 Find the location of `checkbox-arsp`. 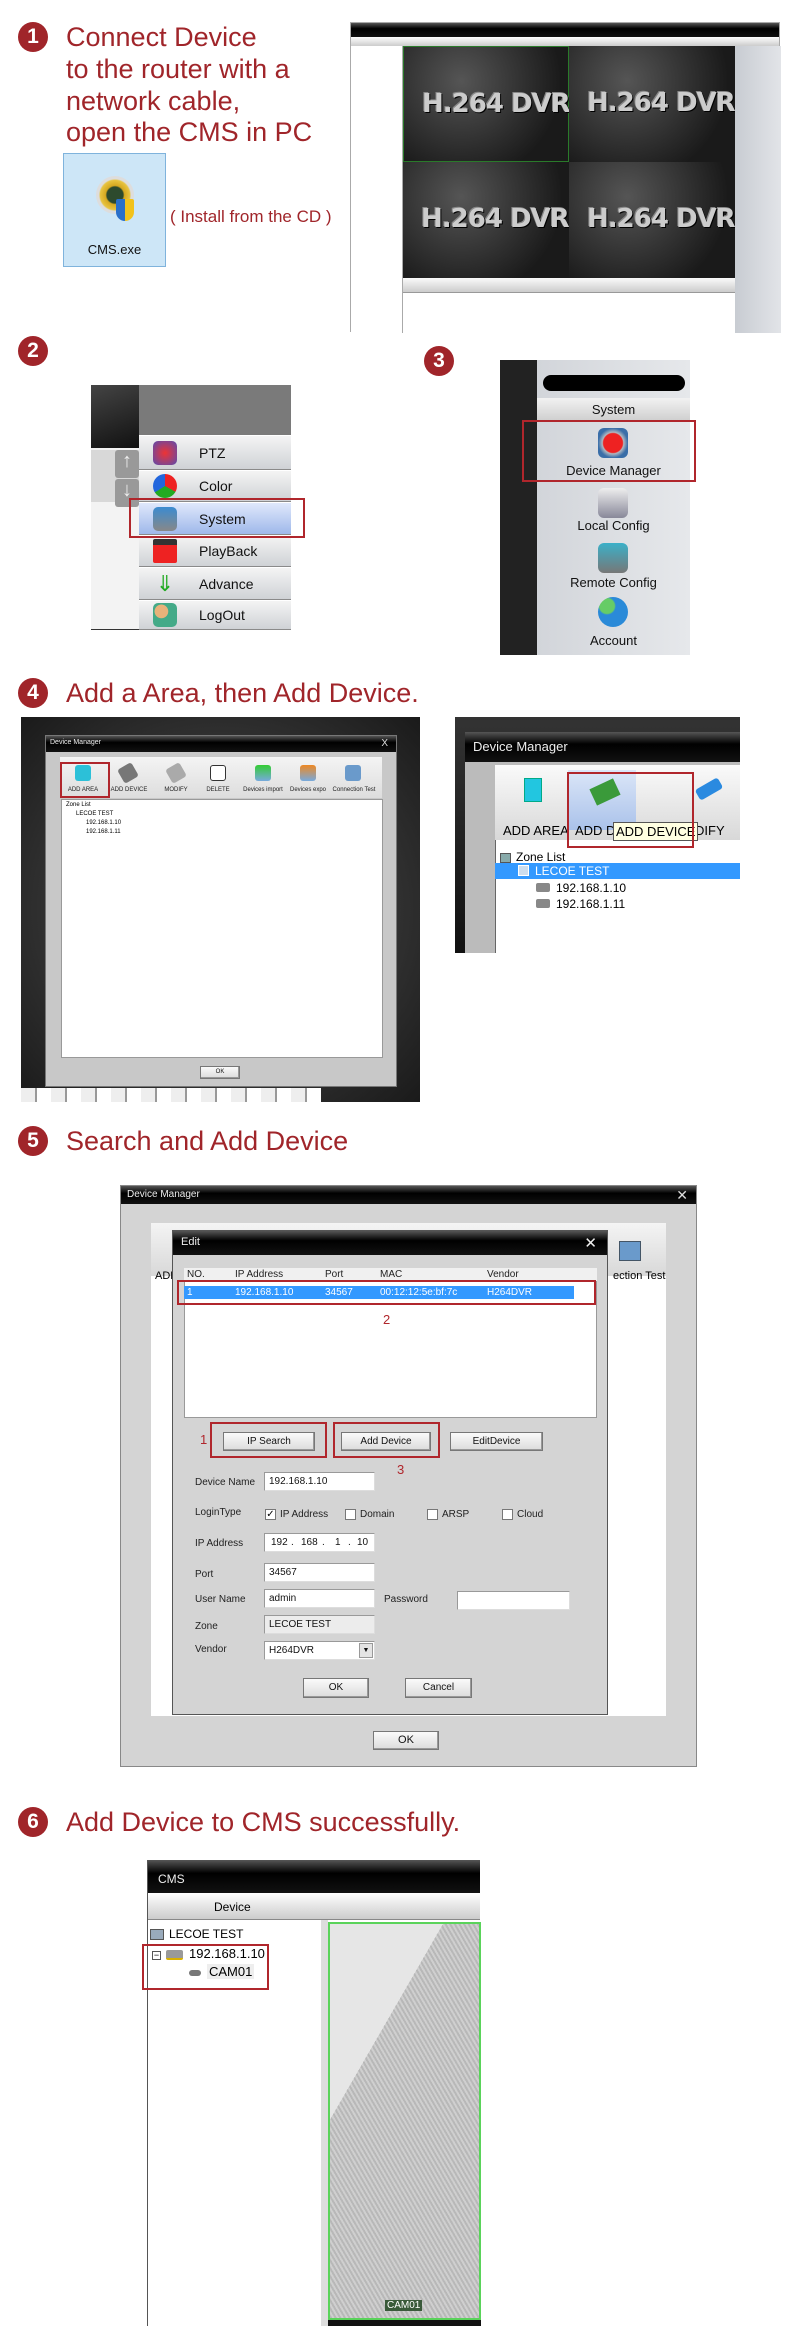

checkbox-arsp is located at coordinates (432, 1514).